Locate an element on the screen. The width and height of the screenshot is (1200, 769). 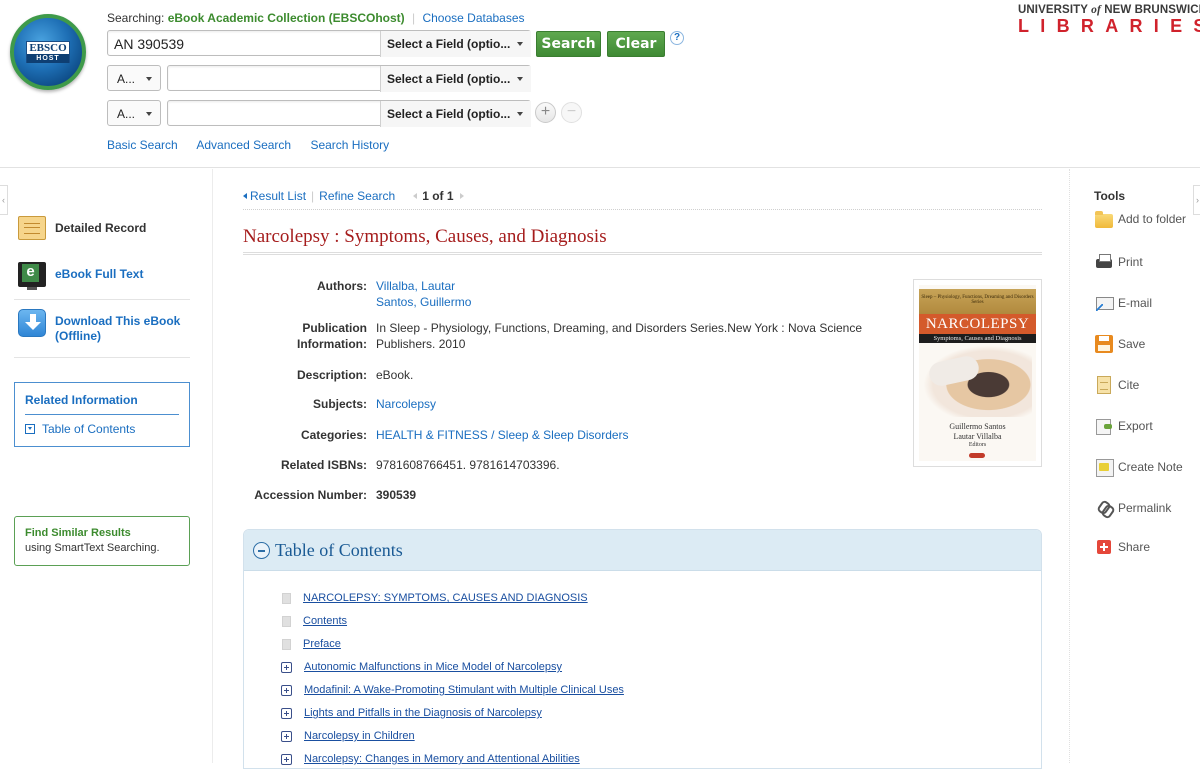
export-icon is located at coordinates (1104, 426).